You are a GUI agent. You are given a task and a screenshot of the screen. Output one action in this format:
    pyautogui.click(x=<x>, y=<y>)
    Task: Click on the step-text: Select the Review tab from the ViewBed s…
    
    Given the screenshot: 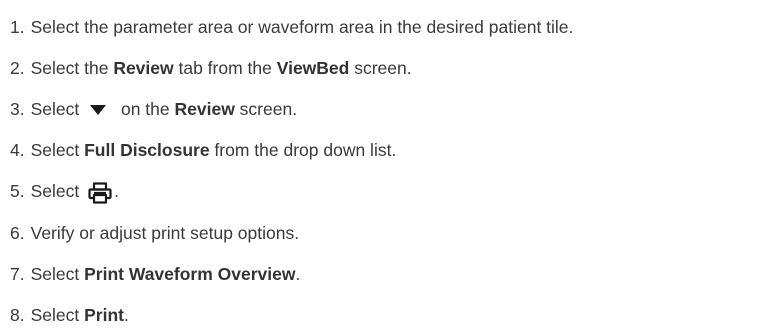 What is the action you would take?
    pyautogui.click(x=221, y=67)
    